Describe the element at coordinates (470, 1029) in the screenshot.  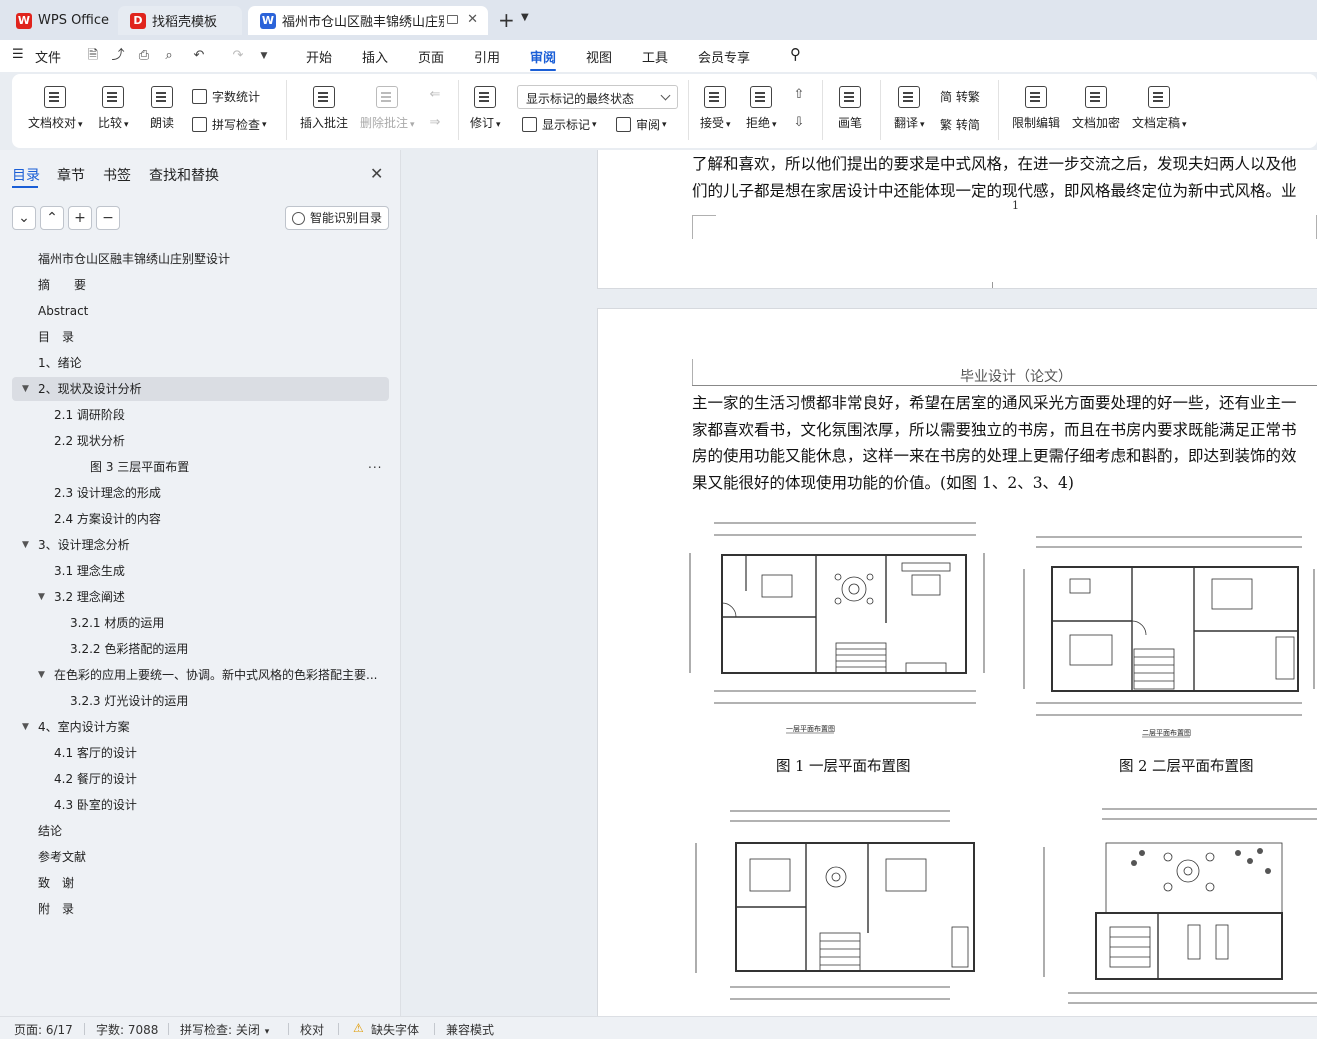
I see `compat-mode-status: 兼容模式` at that location.